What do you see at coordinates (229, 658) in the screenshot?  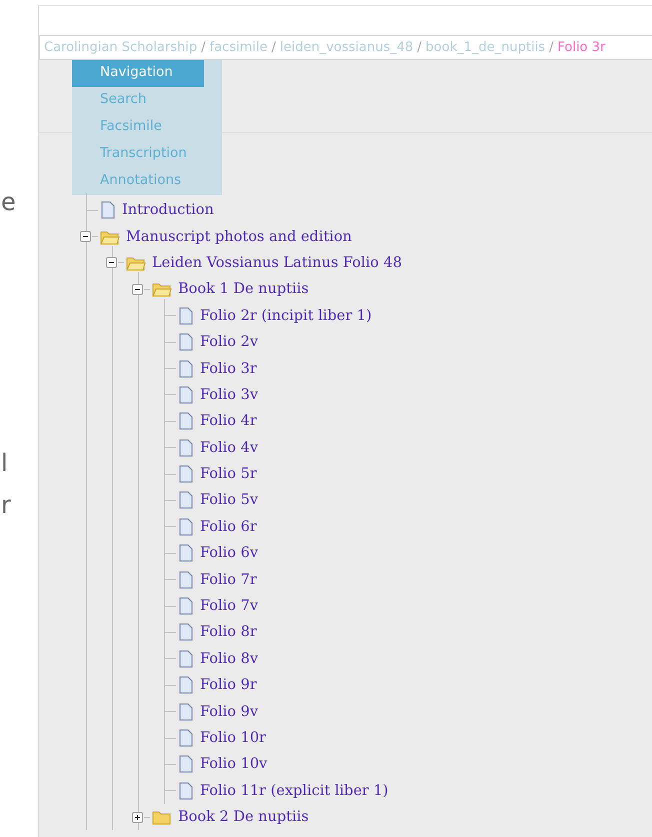 I see `tree-item: Folio 8v` at bounding box center [229, 658].